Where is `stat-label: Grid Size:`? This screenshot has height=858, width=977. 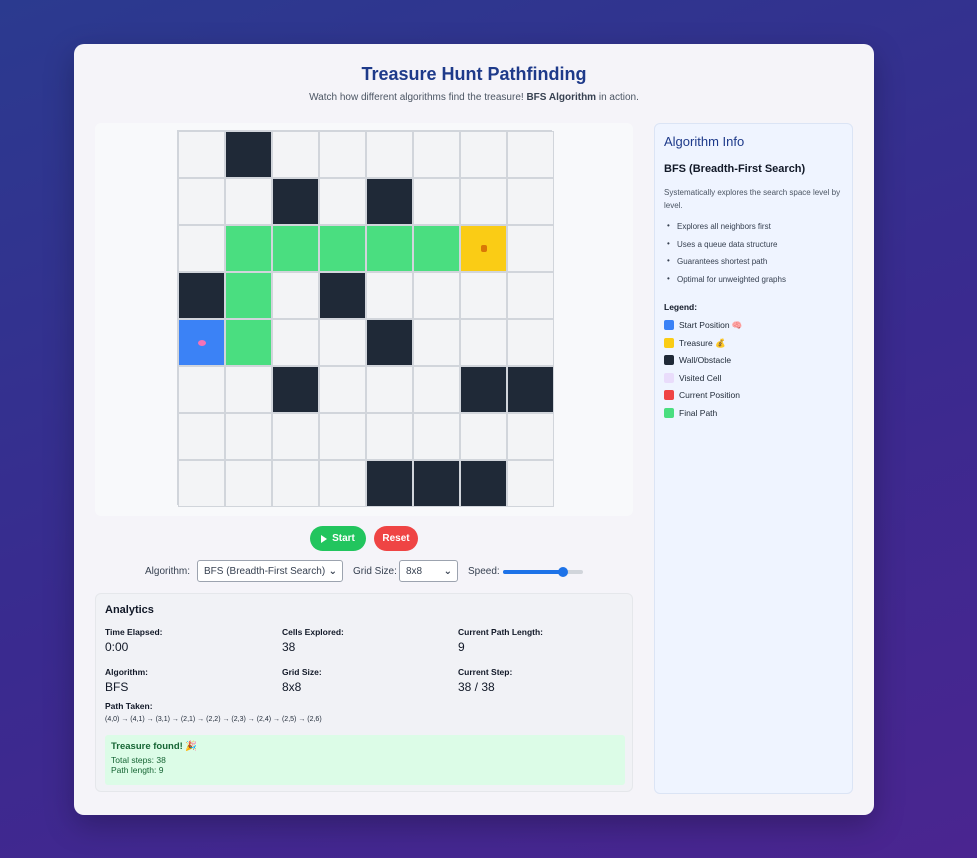
stat-label: Grid Size: is located at coordinates (302, 672).